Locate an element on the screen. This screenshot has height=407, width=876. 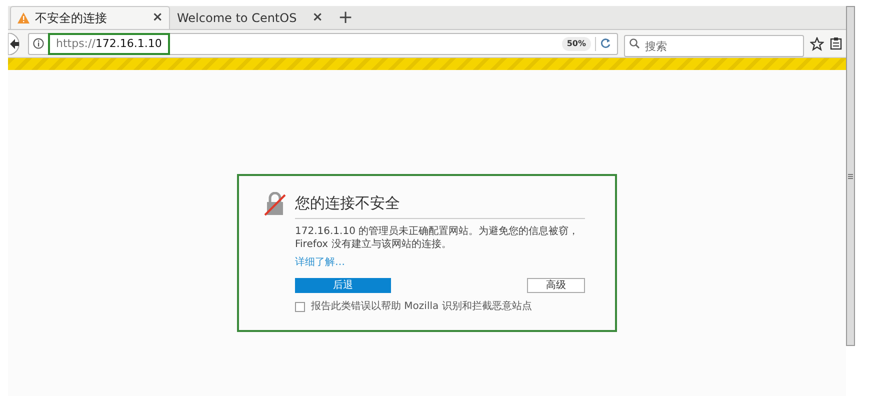
back-icon is located at coordinates (15, 43).